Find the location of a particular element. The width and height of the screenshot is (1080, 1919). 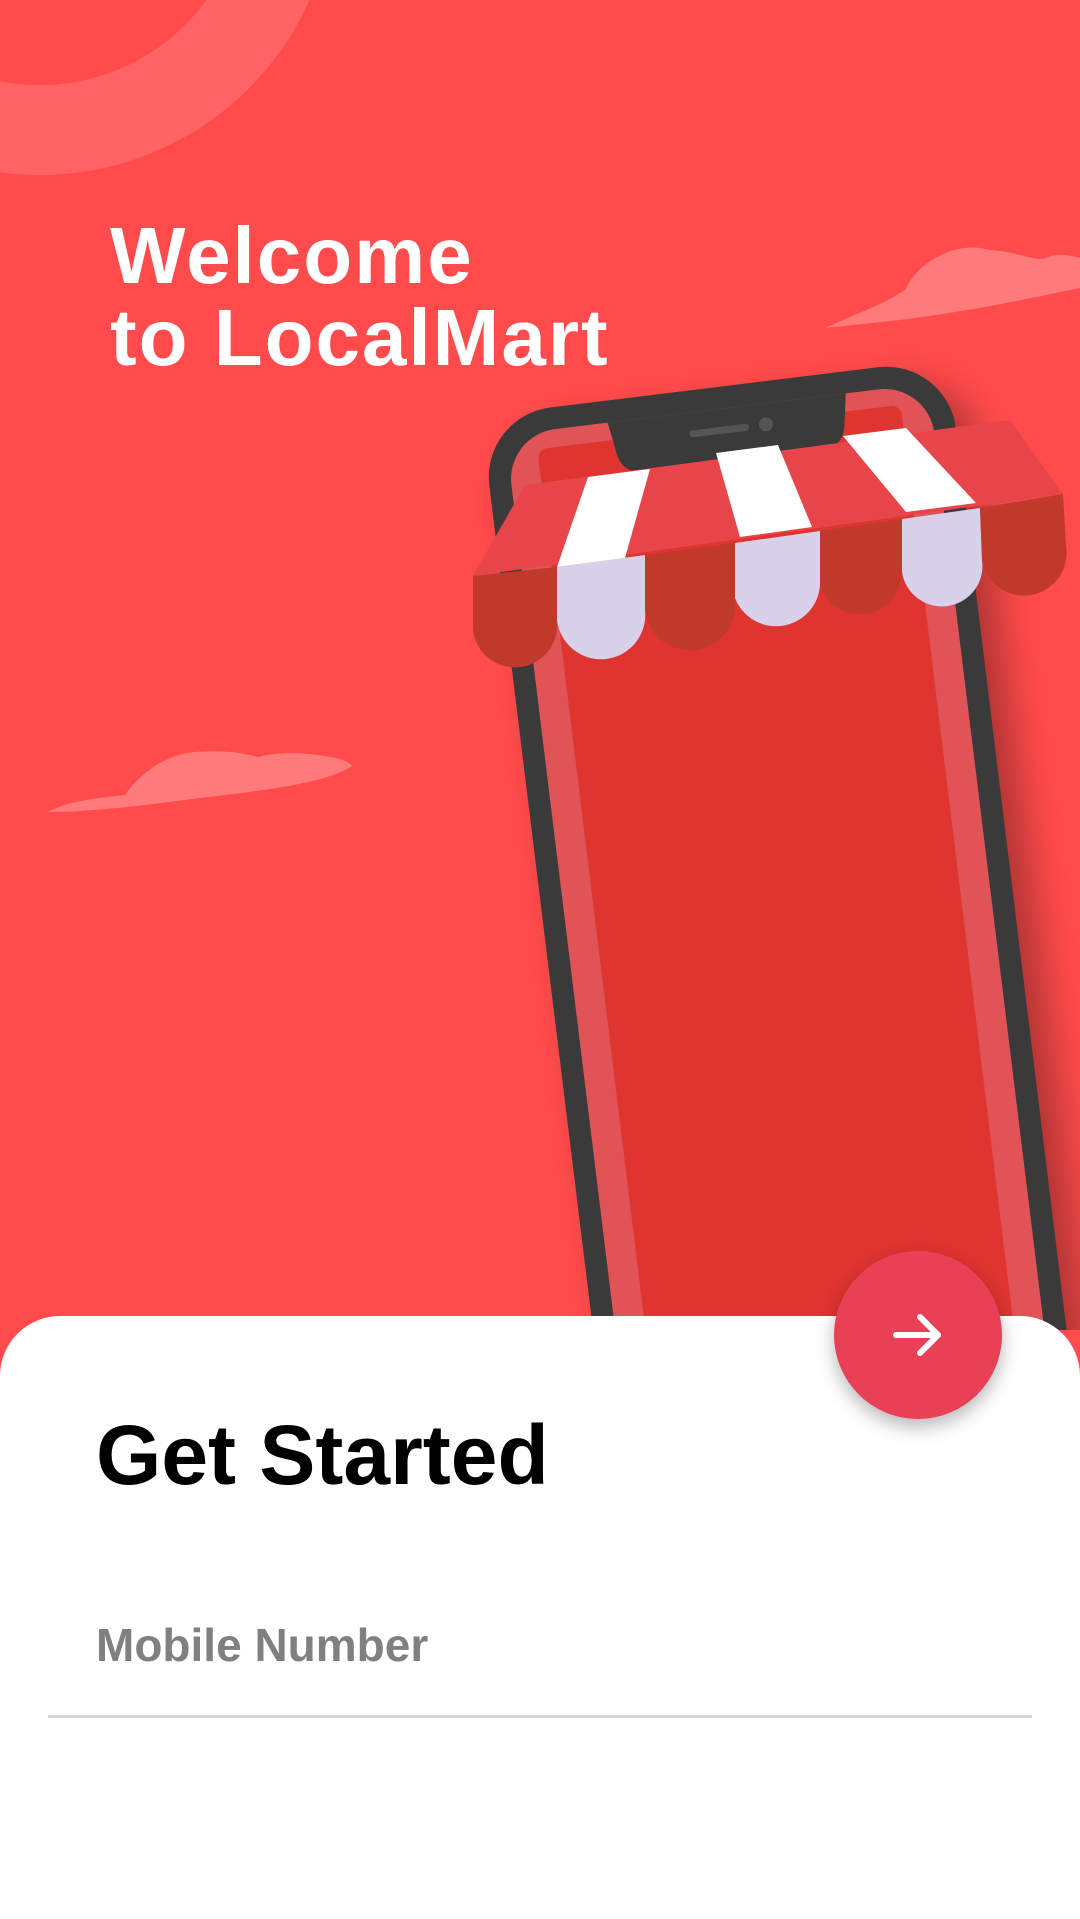

cloud-left is located at coordinates (200, 781).